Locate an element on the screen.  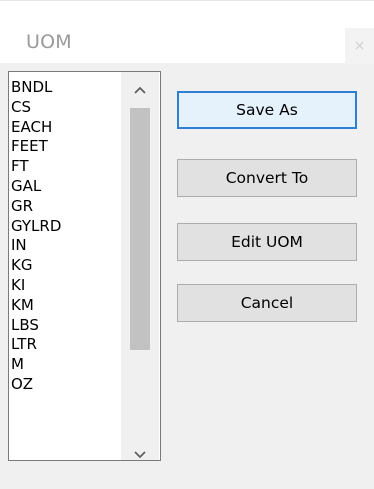
list-item: M is located at coordinates (66, 365).